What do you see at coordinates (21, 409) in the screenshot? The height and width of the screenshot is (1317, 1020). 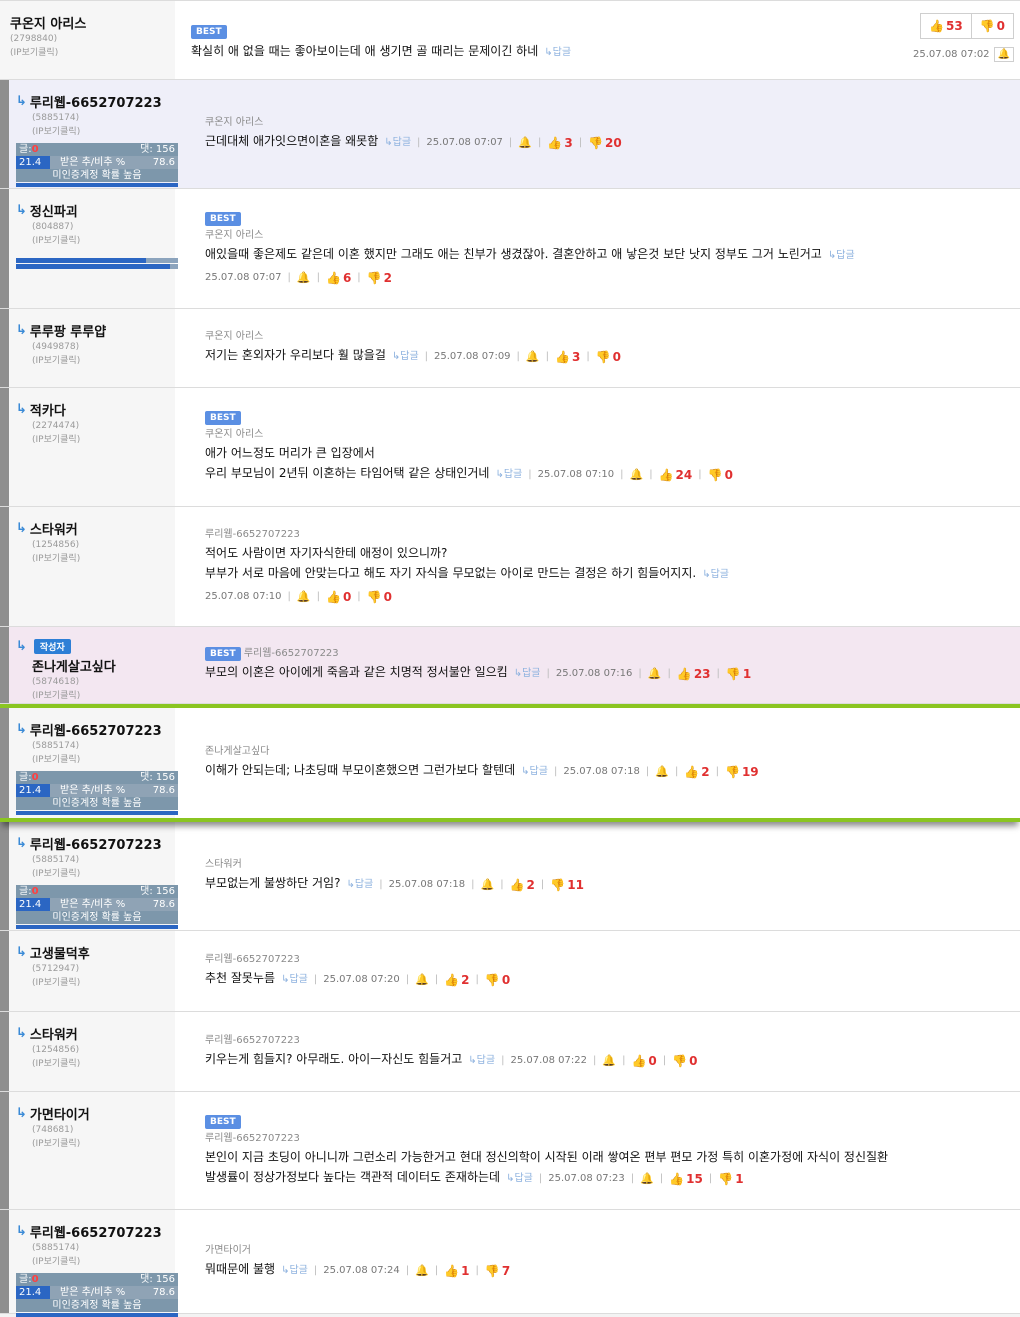 I see `reply-arrow-icon: ↳` at bounding box center [21, 409].